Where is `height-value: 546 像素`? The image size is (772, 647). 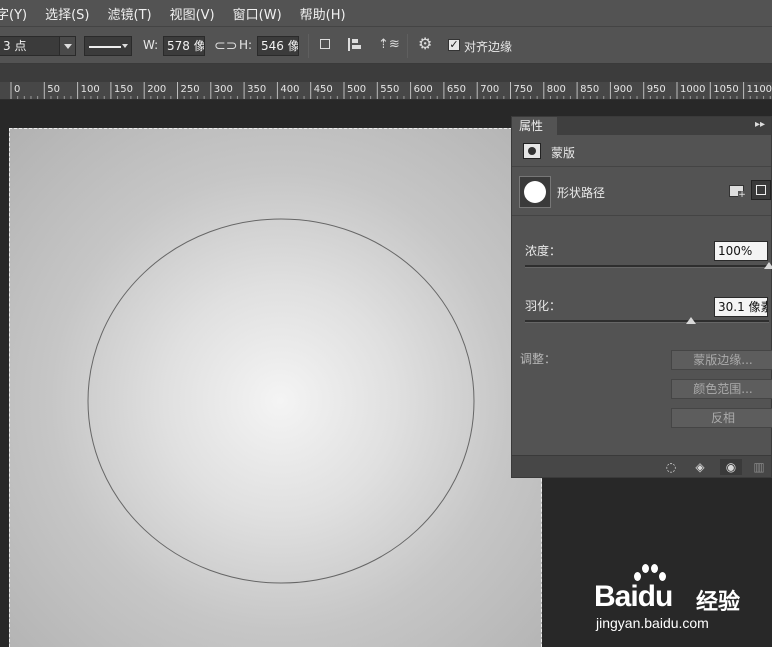
height-value: 546 像素 is located at coordinates (280, 46).